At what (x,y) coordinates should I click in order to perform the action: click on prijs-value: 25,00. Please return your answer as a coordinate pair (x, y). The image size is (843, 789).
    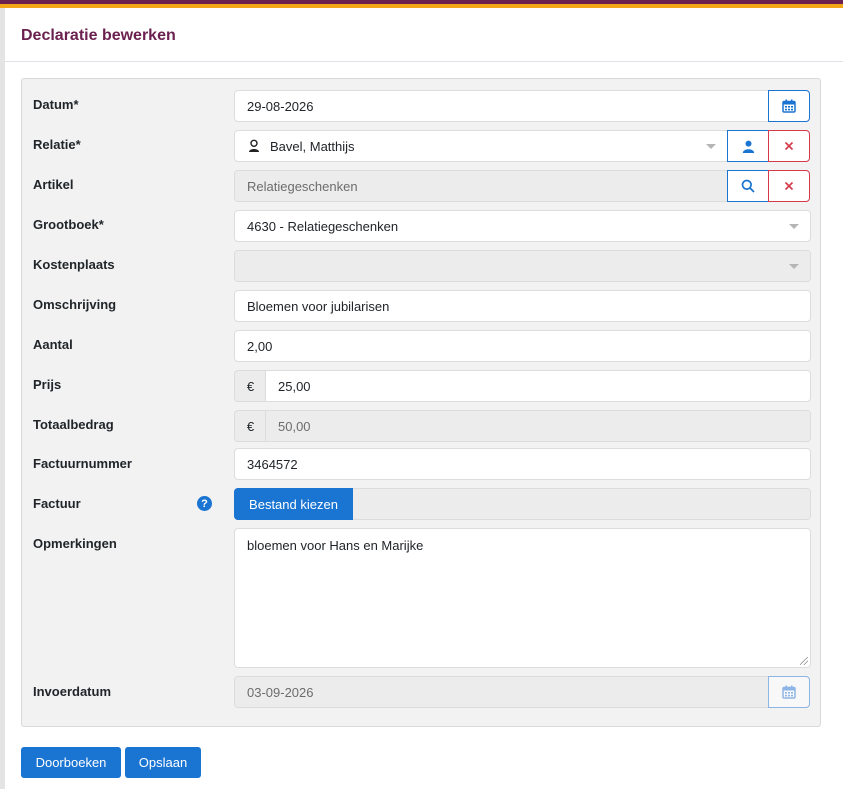
    Looking at the image, I should click on (294, 386).